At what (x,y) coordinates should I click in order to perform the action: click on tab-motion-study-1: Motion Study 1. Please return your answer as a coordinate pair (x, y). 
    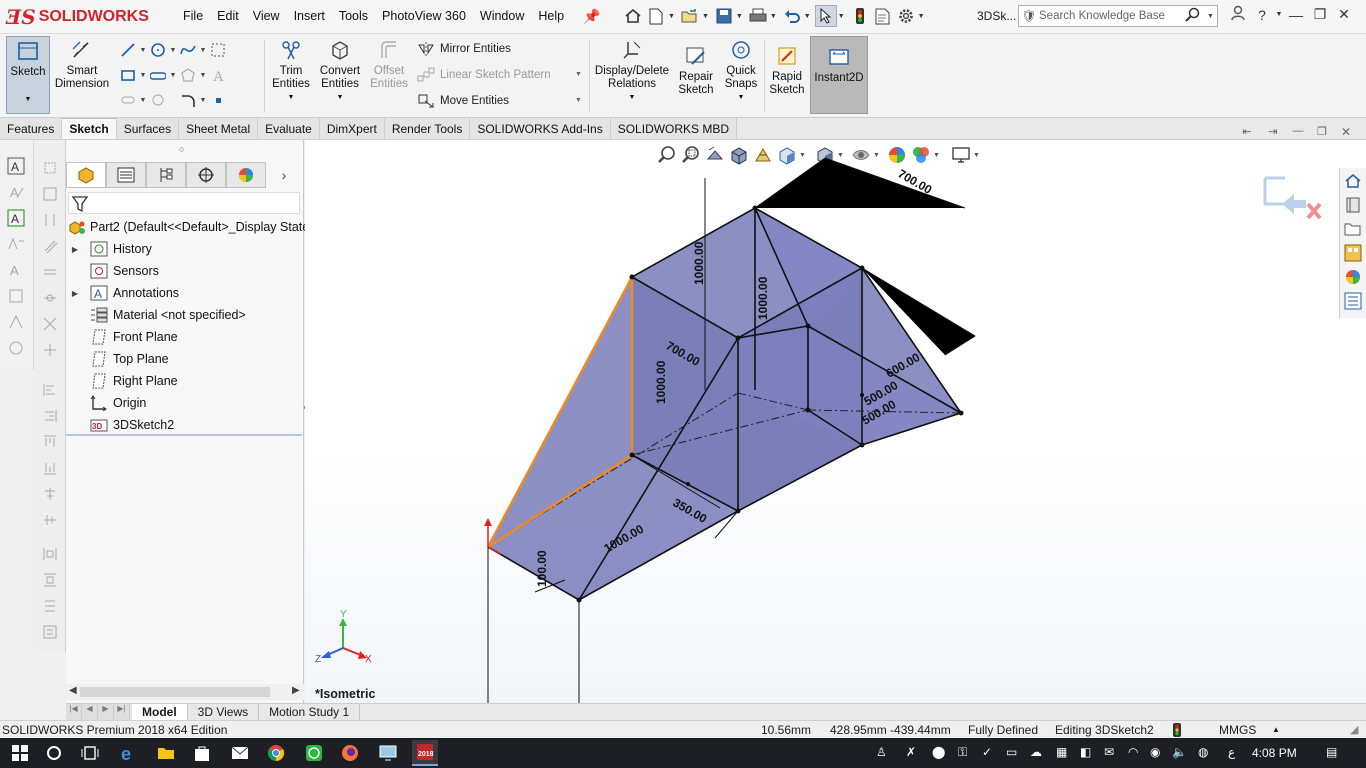
    Looking at the image, I should click on (310, 712).